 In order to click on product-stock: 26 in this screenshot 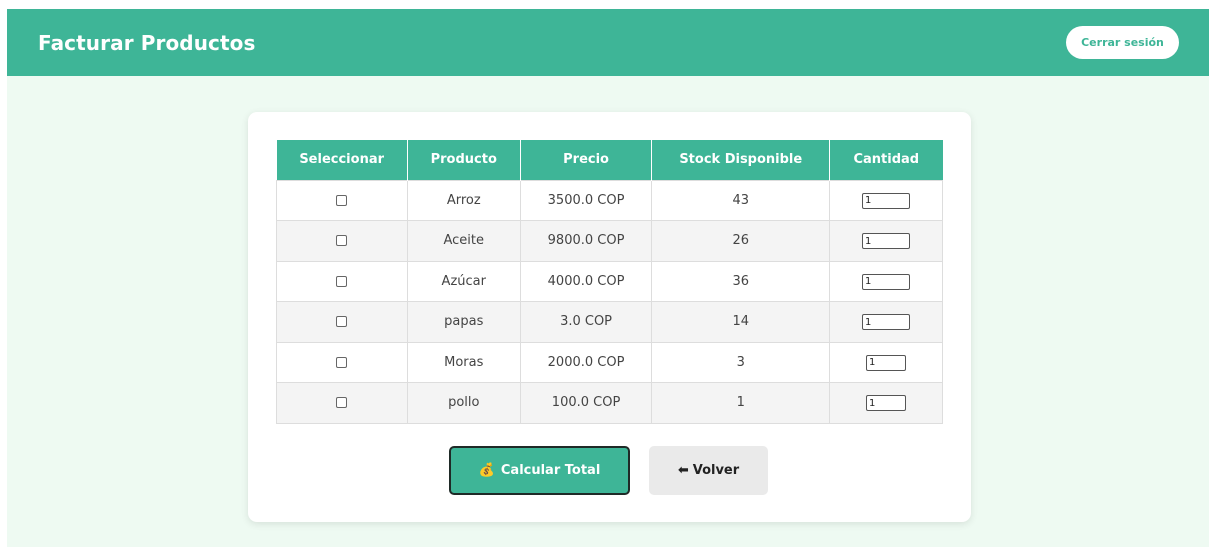, I will do `click(741, 241)`.